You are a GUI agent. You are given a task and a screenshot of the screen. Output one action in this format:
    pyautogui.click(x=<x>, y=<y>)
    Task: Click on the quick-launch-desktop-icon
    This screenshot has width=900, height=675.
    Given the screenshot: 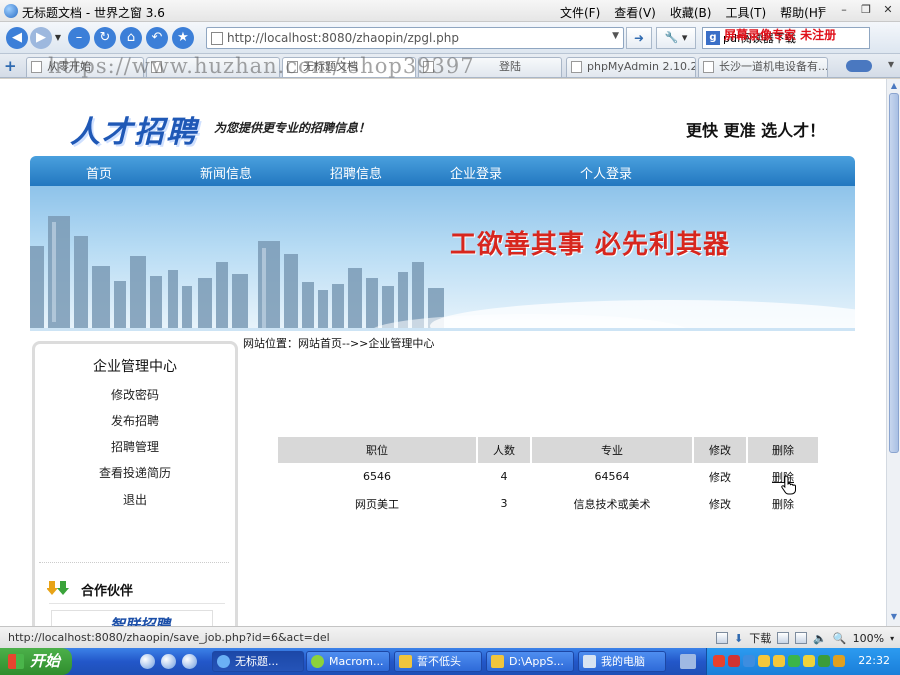 What is the action you would take?
    pyautogui.click(x=147, y=661)
    